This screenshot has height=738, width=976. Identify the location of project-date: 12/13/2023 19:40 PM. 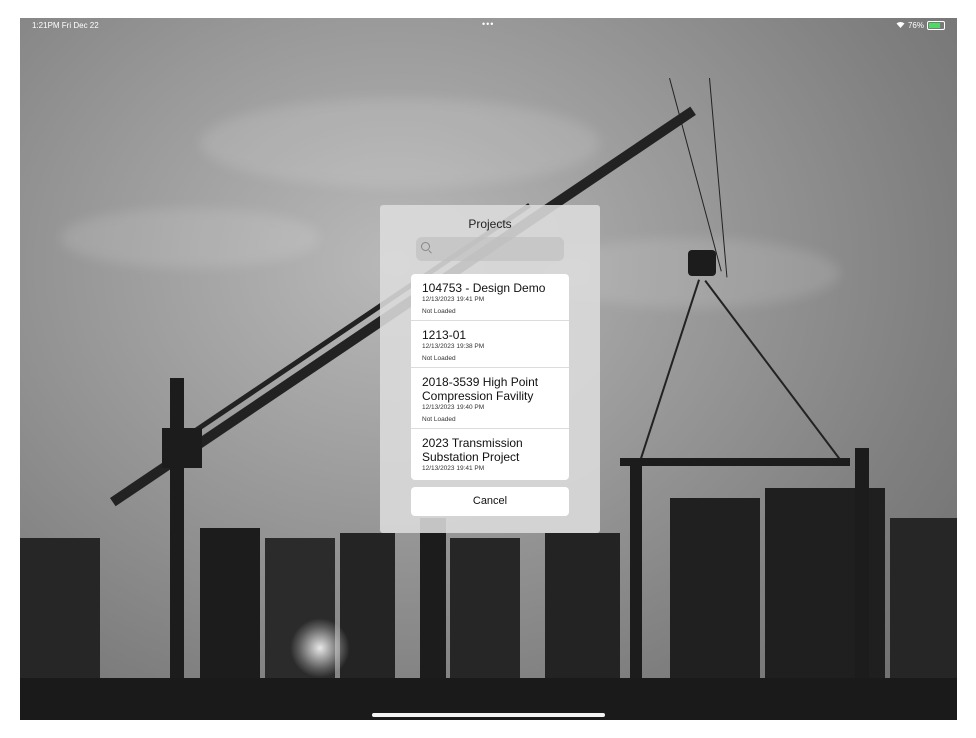
(453, 407).